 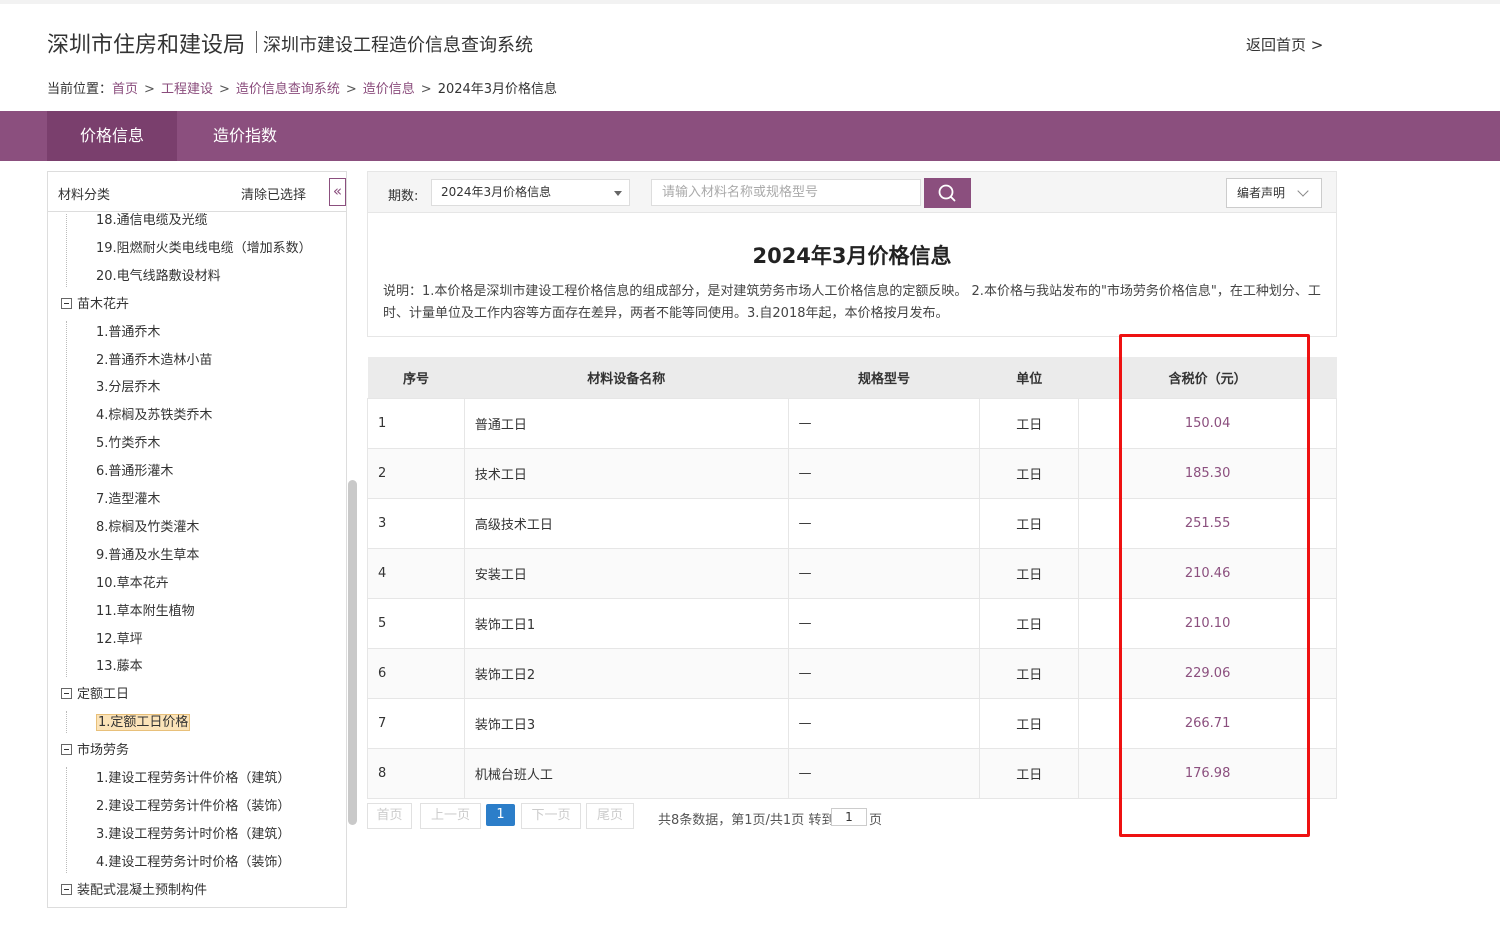 I want to click on sidebar-scrollbar-thumb, so click(x=352, y=652).